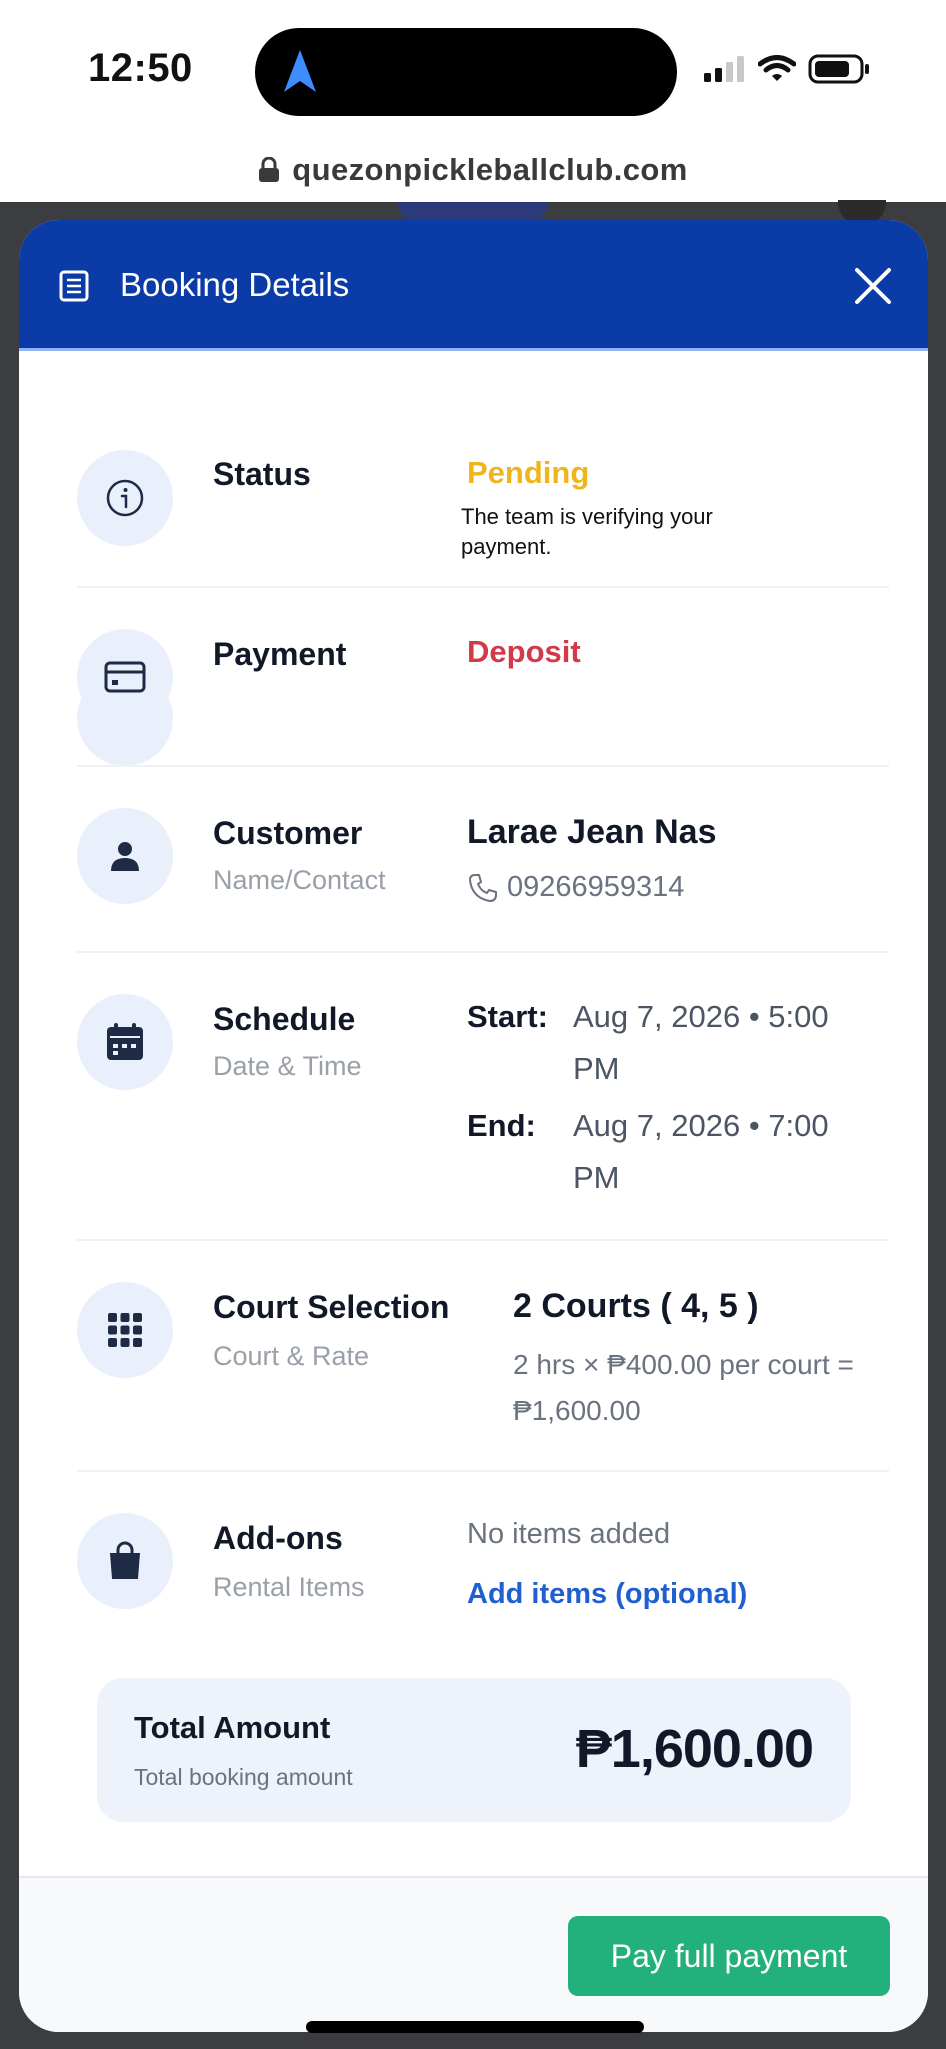 Image resolution: width=946 pixels, height=2049 pixels. Describe the element at coordinates (873, 286) in the screenshot. I see `close-icon` at that location.